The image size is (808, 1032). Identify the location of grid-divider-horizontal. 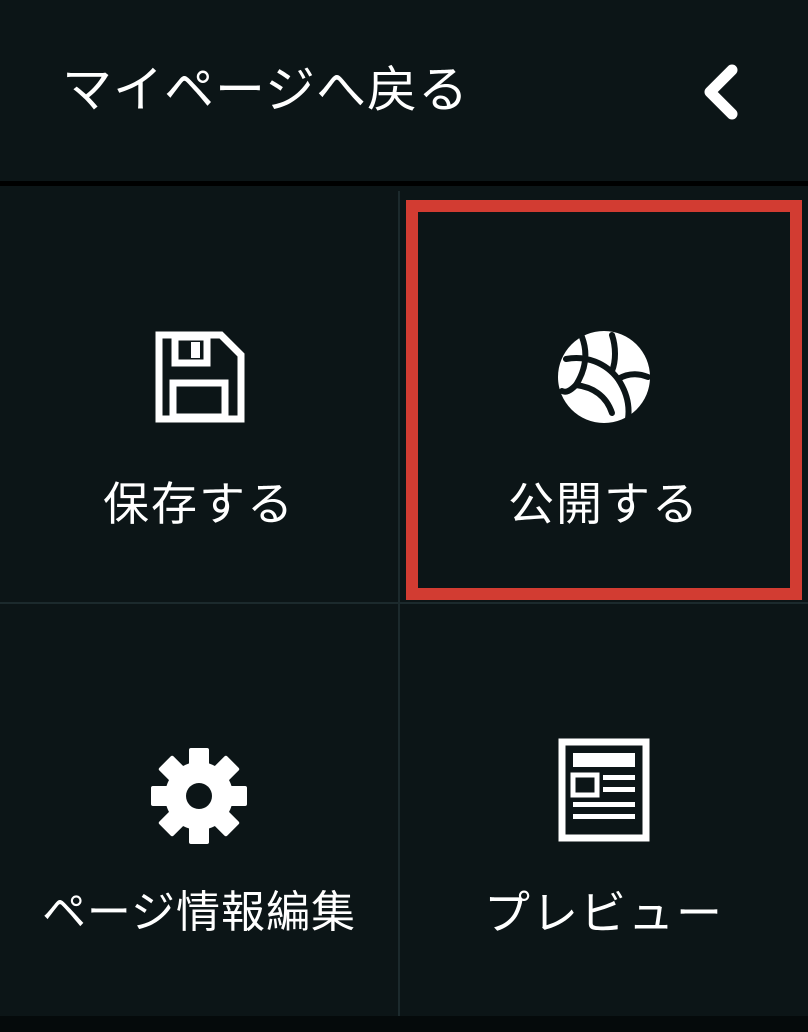
(404, 603).